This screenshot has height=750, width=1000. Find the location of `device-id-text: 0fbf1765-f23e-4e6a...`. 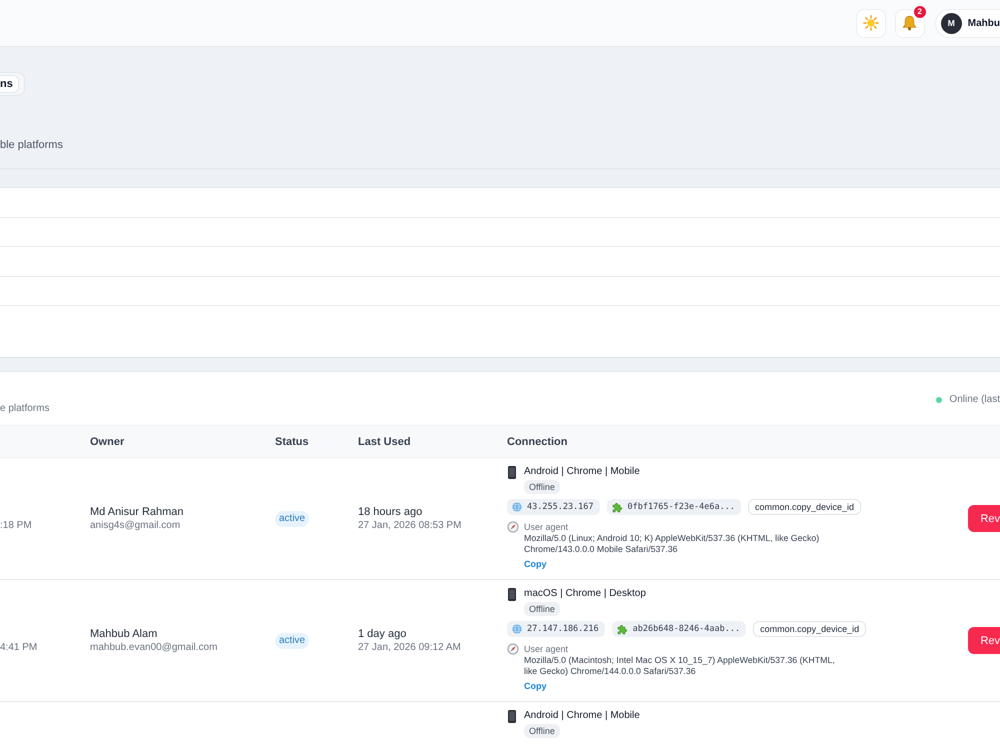

device-id-text: 0fbf1765-f23e-4e6a... is located at coordinates (681, 507).